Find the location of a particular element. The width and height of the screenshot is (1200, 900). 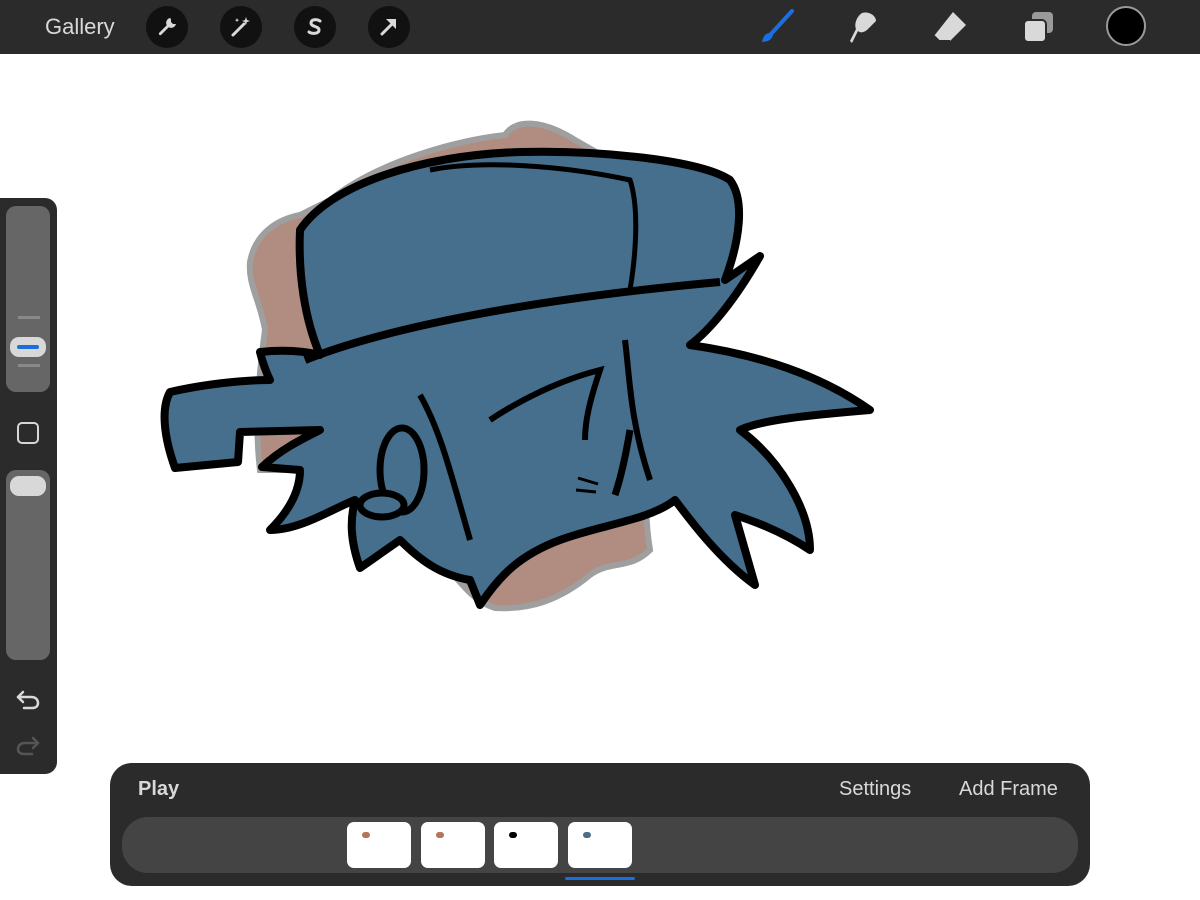

settings-button: Settings is located at coordinates (875, 789).